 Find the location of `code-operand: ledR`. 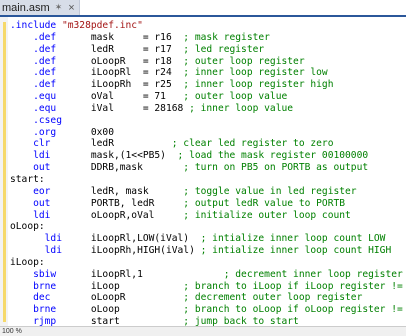

code-operand: ledR is located at coordinates (131, 144).